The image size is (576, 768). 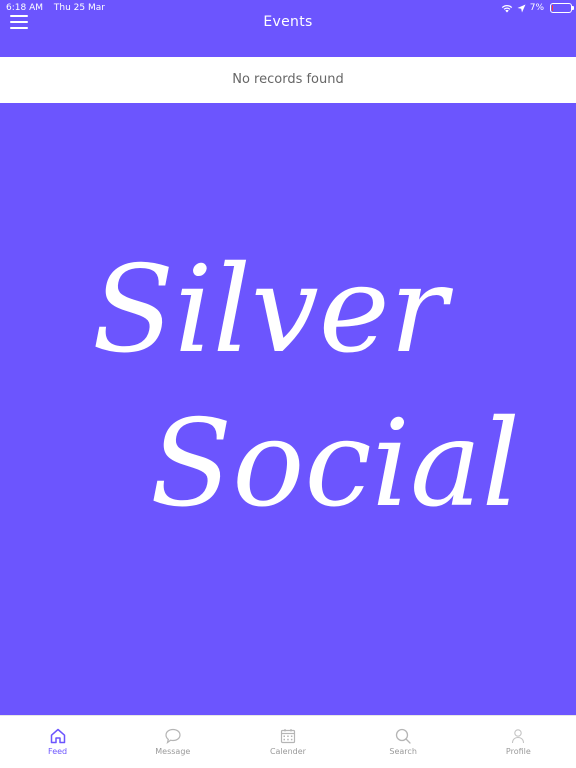 I want to click on tab-label: Message, so click(x=173, y=751).